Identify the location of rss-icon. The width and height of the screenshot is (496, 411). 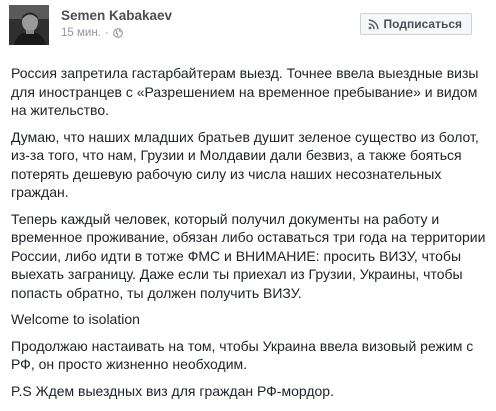
(373, 23).